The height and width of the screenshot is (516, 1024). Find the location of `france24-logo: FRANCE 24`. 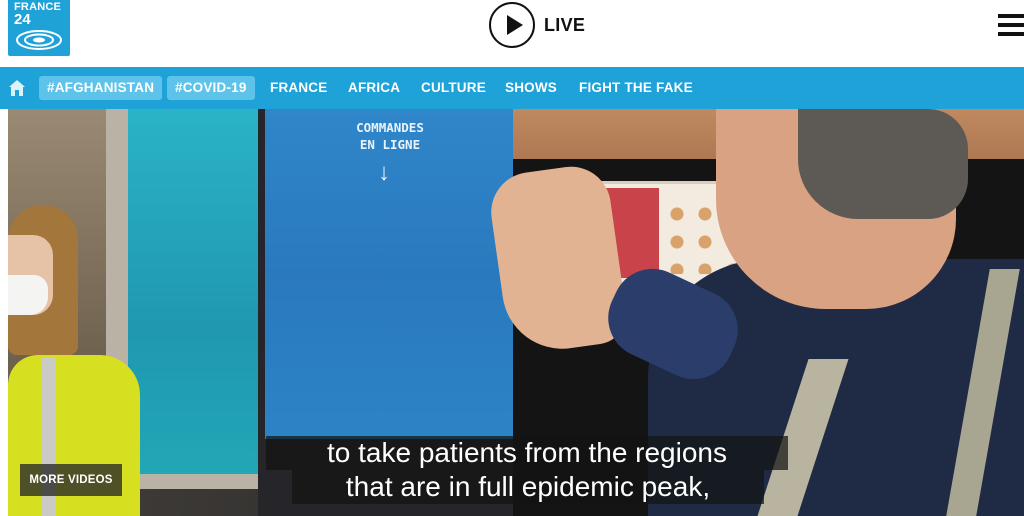

france24-logo: FRANCE 24 is located at coordinates (39, 28).